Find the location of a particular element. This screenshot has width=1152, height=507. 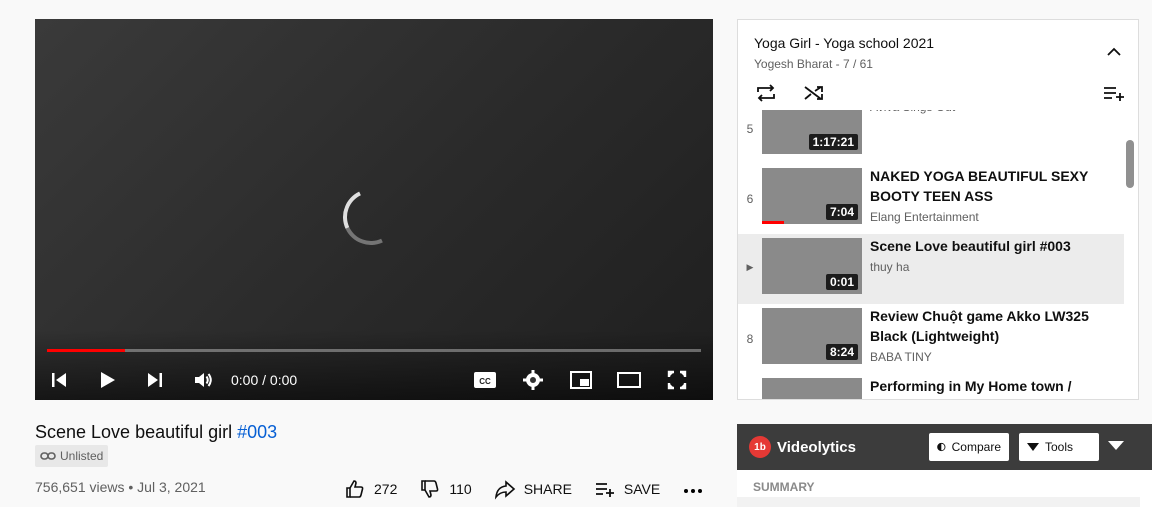

previous-icon is located at coordinates (59, 380).